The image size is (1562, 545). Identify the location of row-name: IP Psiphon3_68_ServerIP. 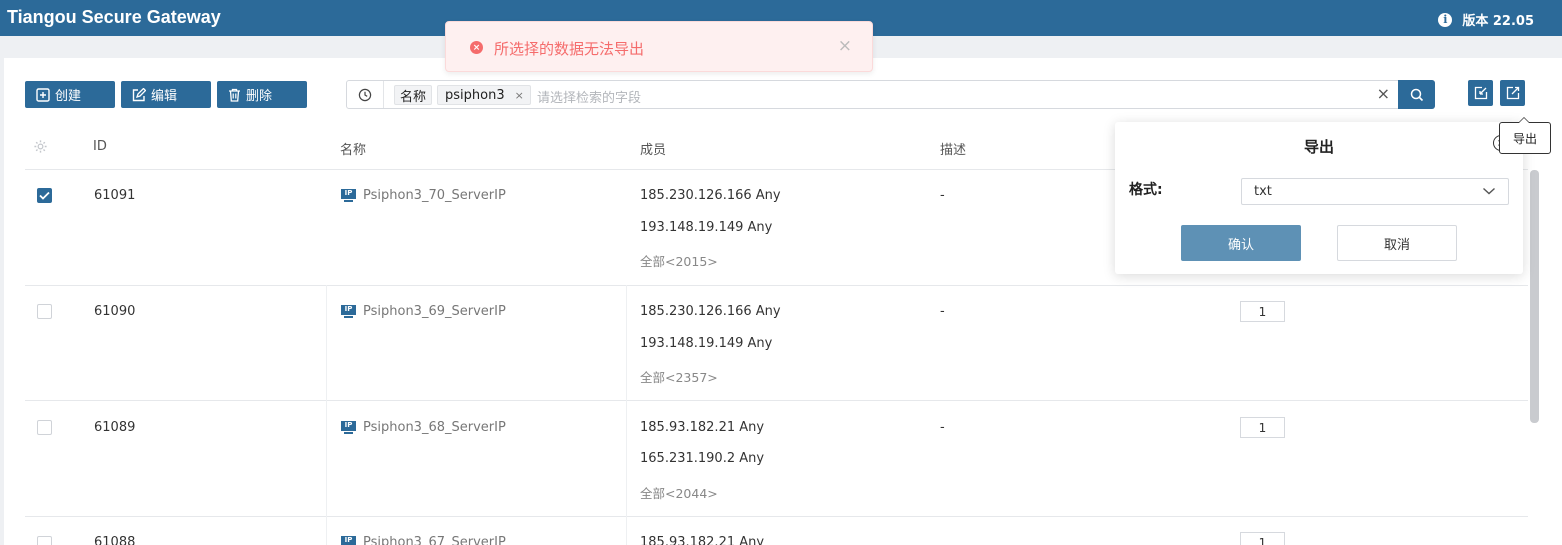
(423, 427).